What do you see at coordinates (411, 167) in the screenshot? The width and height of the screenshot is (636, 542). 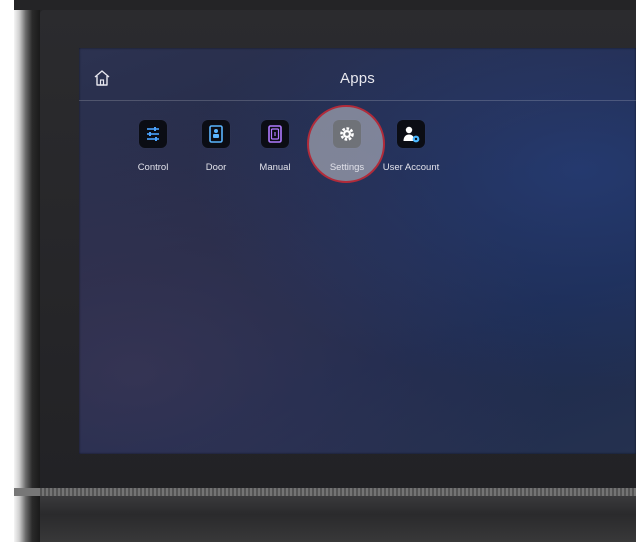 I see `app-label: User Account` at bounding box center [411, 167].